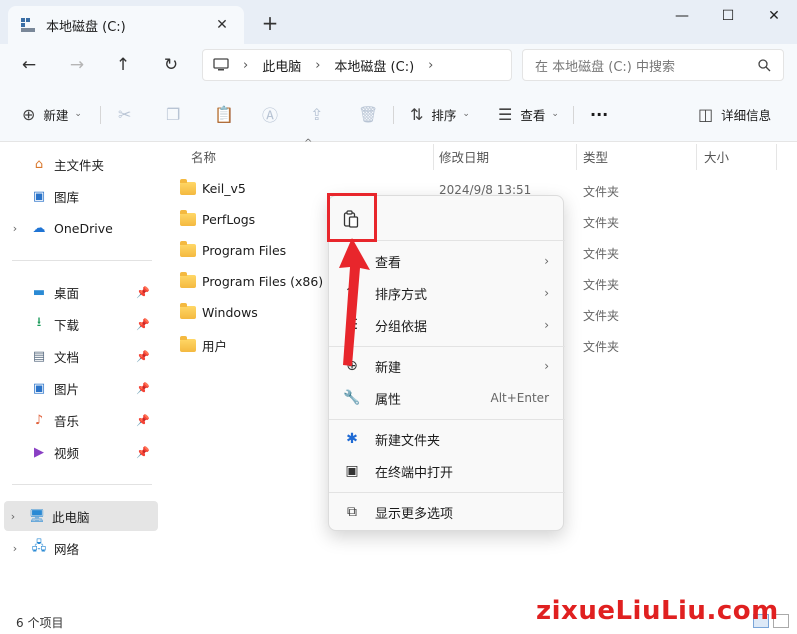 This screenshot has height=634, width=797. Describe the element at coordinates (52, 114) in the screenshot. I see `new-button: ⊕ 新建 ⌄` at that location.